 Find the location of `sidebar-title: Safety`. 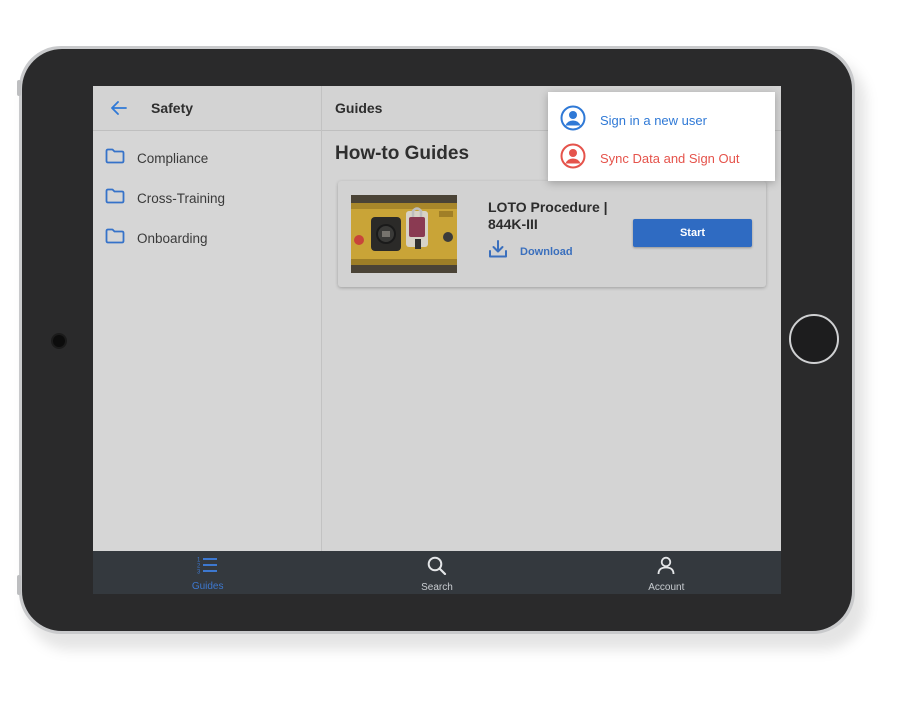

sidebar-title: Safety is located at coordinates (172, 108).